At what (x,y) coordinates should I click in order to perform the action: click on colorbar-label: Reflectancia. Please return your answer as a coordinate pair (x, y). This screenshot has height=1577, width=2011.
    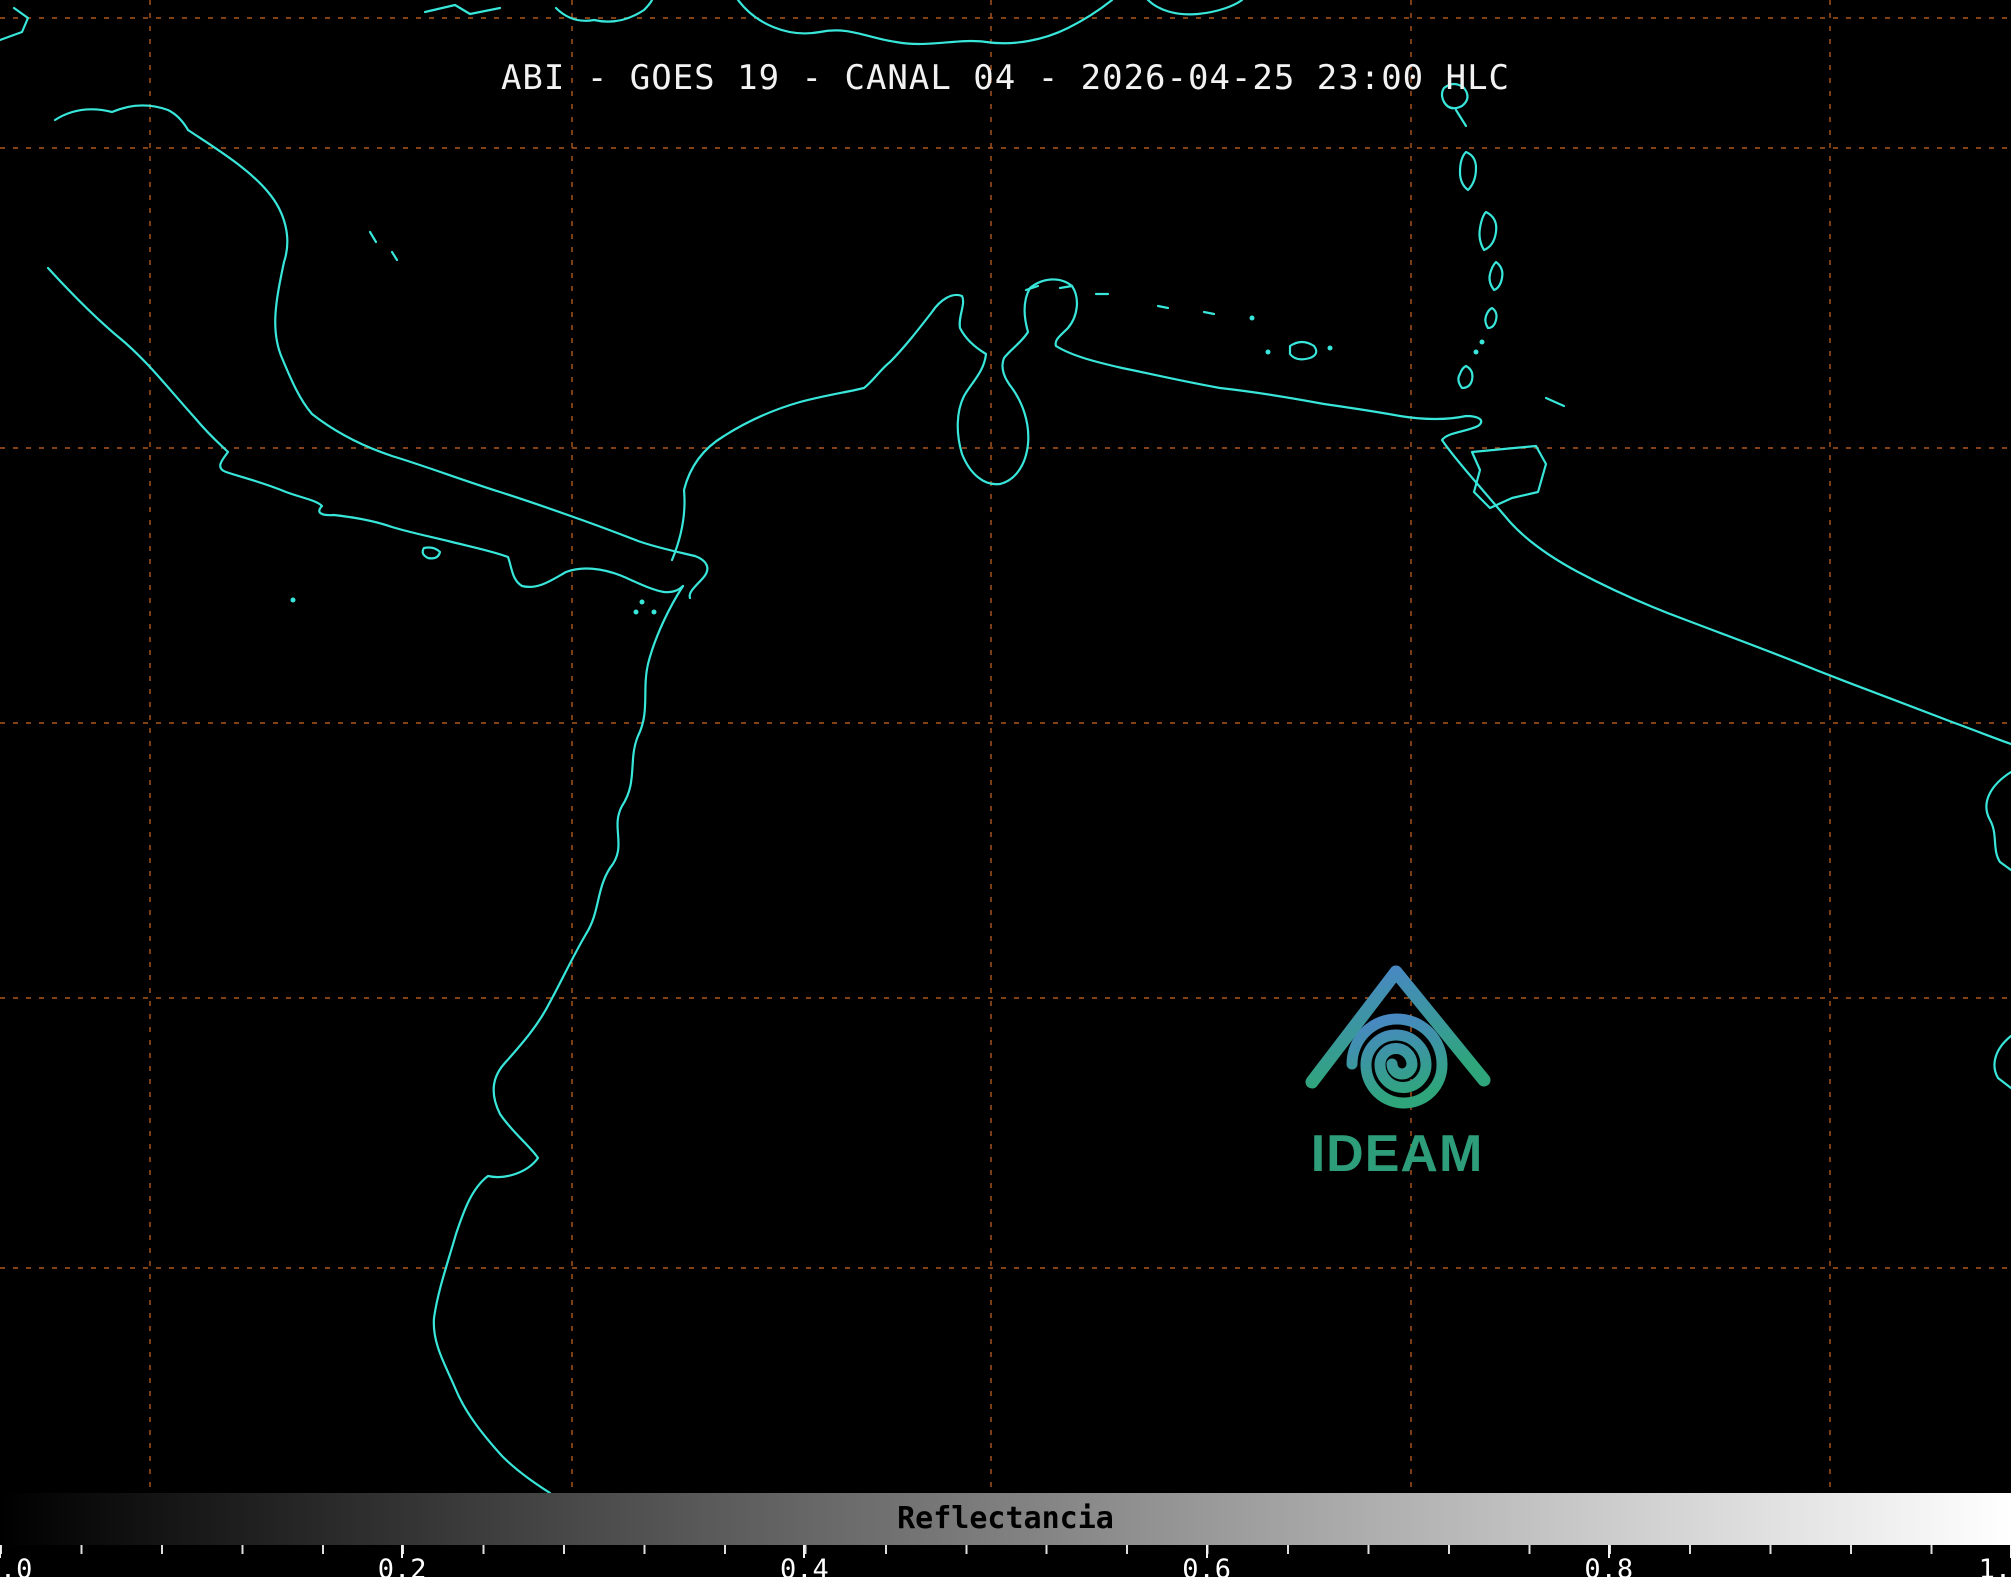
    Looking at the image, I should click on (1005, 1518).